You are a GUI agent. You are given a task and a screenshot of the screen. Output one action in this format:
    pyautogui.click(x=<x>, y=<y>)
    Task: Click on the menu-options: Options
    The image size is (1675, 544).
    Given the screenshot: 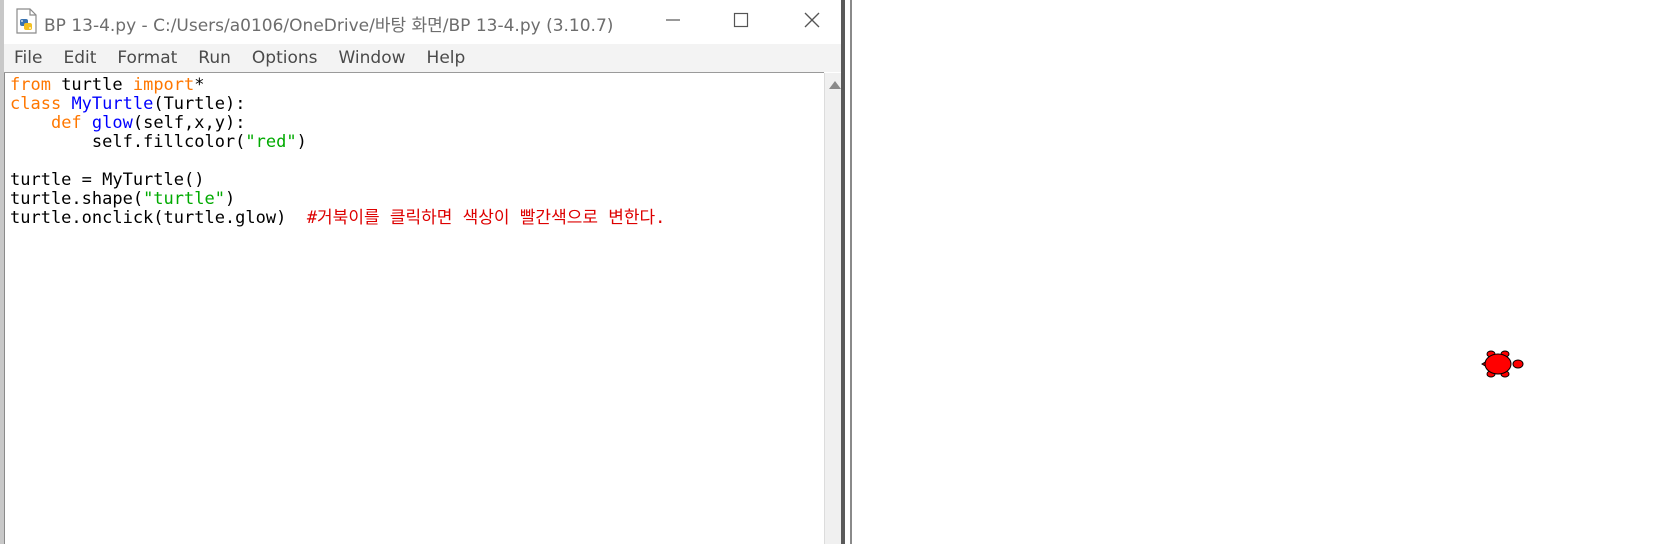 What is the action you would take?
    pyautogui.click(x=285, y=58)
    